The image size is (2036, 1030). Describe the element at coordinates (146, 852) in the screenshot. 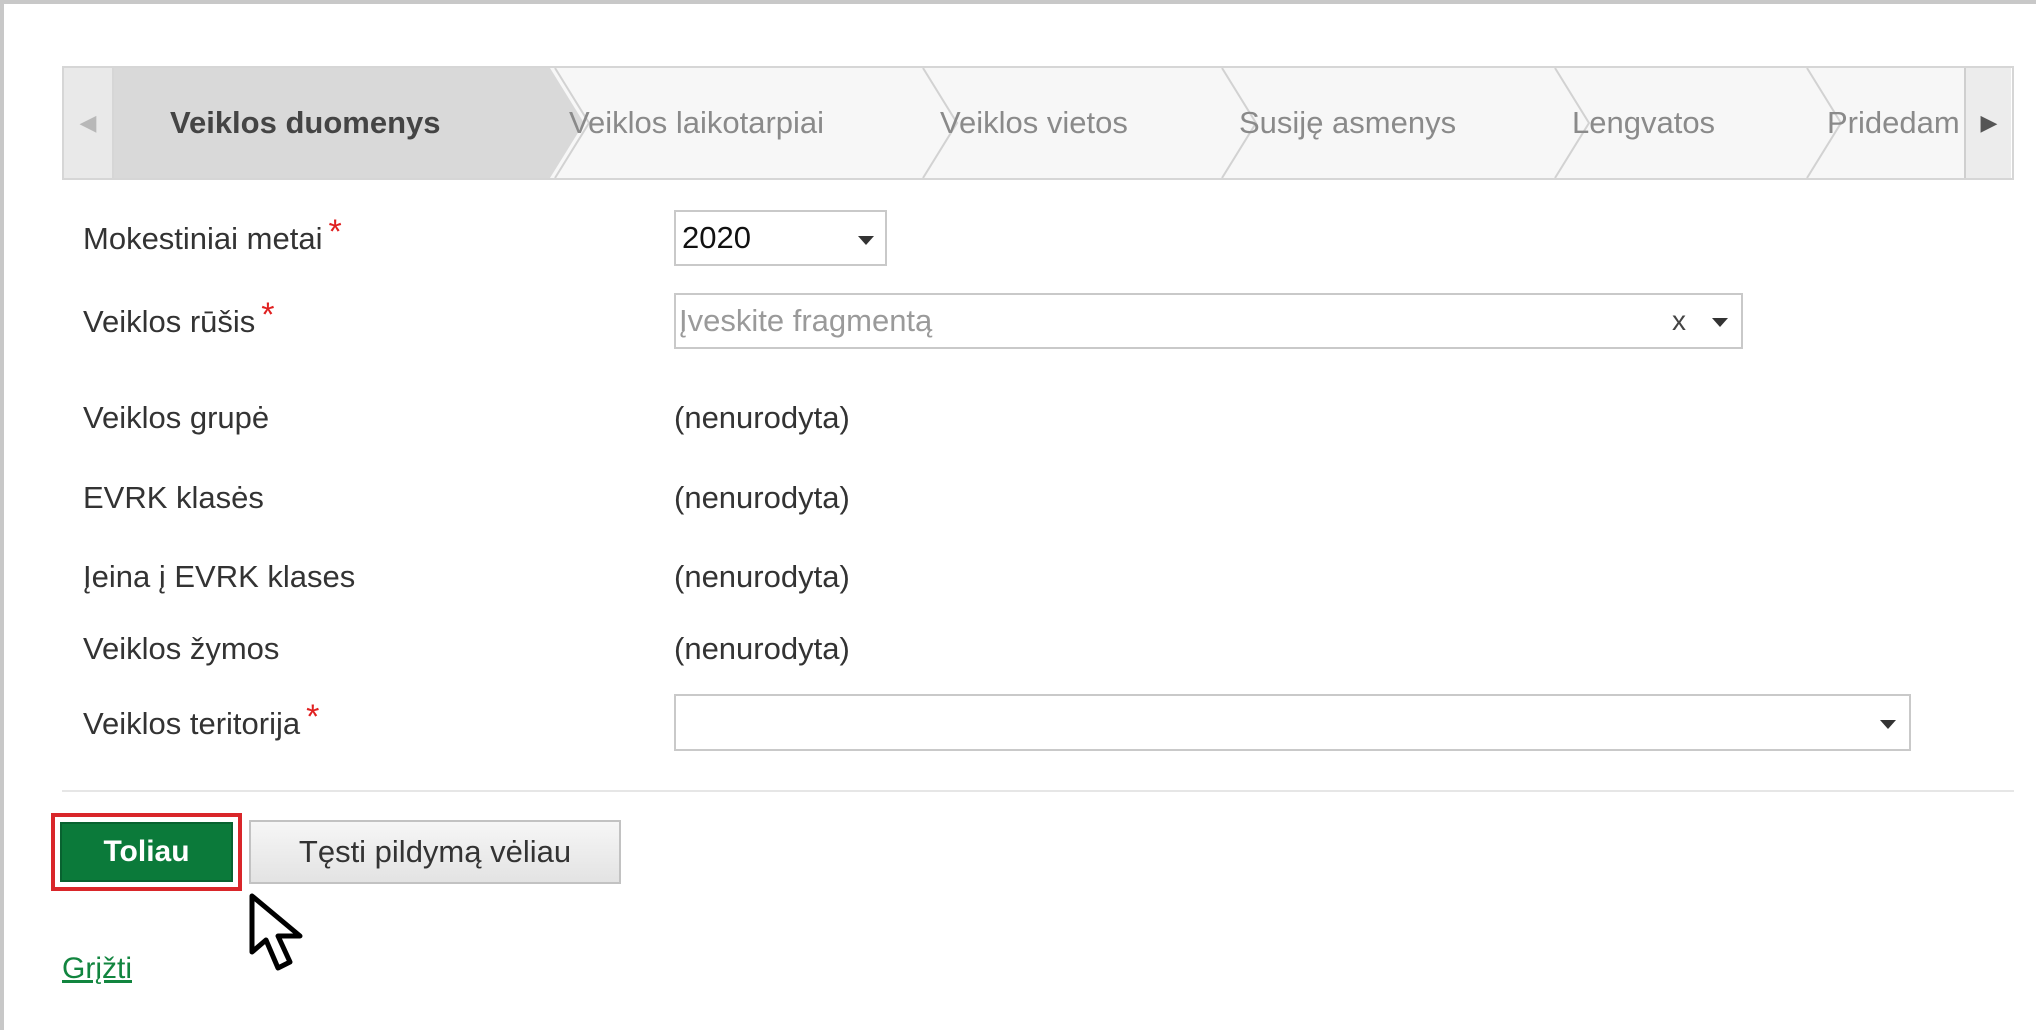

I see `next-button: Toliau` at that location.